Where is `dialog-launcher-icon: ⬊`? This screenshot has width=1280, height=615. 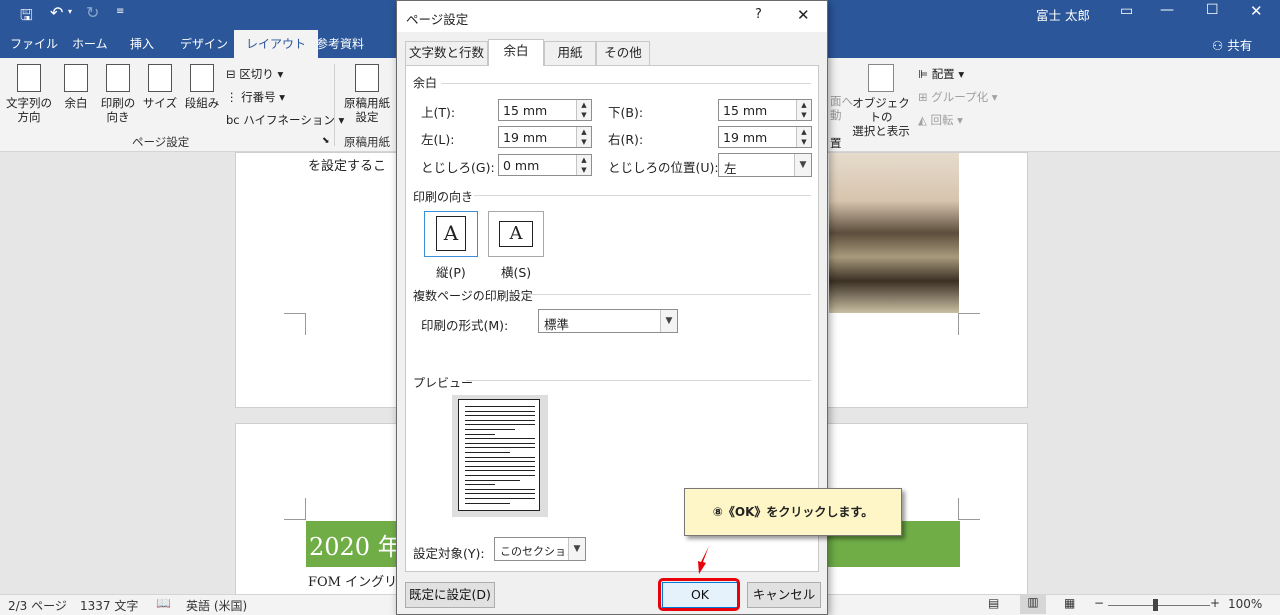
dialog-launcher-icon: ⬊ is located at coordinates (326, 141).